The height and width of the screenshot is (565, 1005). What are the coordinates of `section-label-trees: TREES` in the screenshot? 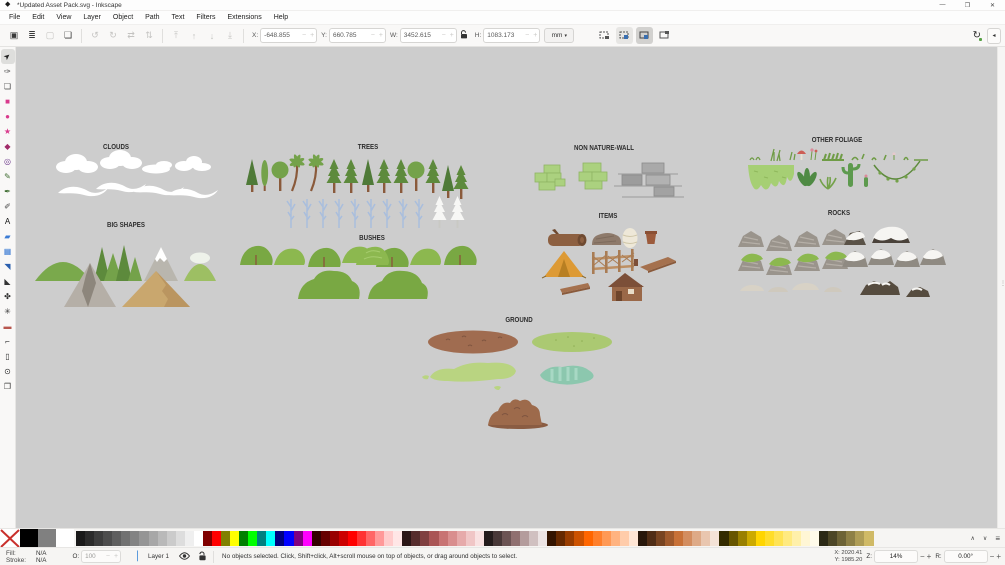 It's located at (368, 146).